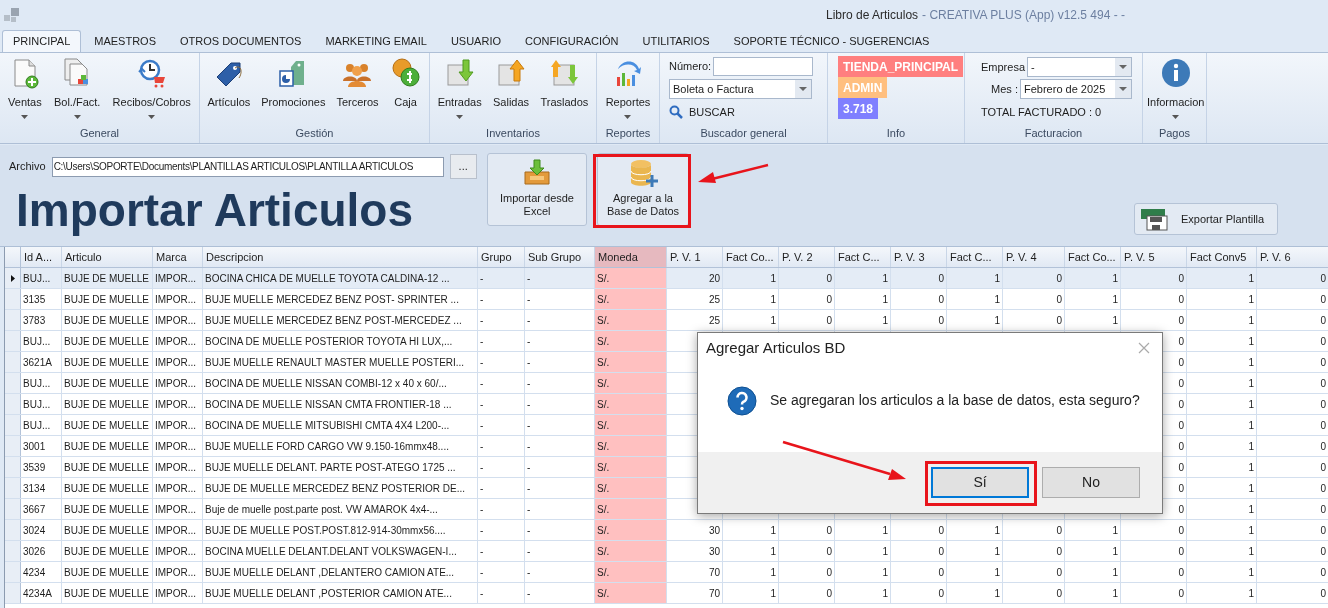 This screenshot has height=608, width=1328. What do you see at coordinates (405, 84) in the screenshot?
I see `ribbon-button: Caja` at bounding box center [405, 84].